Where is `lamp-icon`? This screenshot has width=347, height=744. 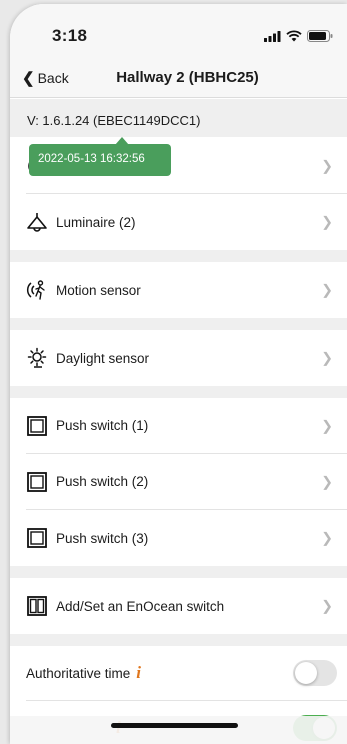
lamp-icon is located at coordinates (37, 222).